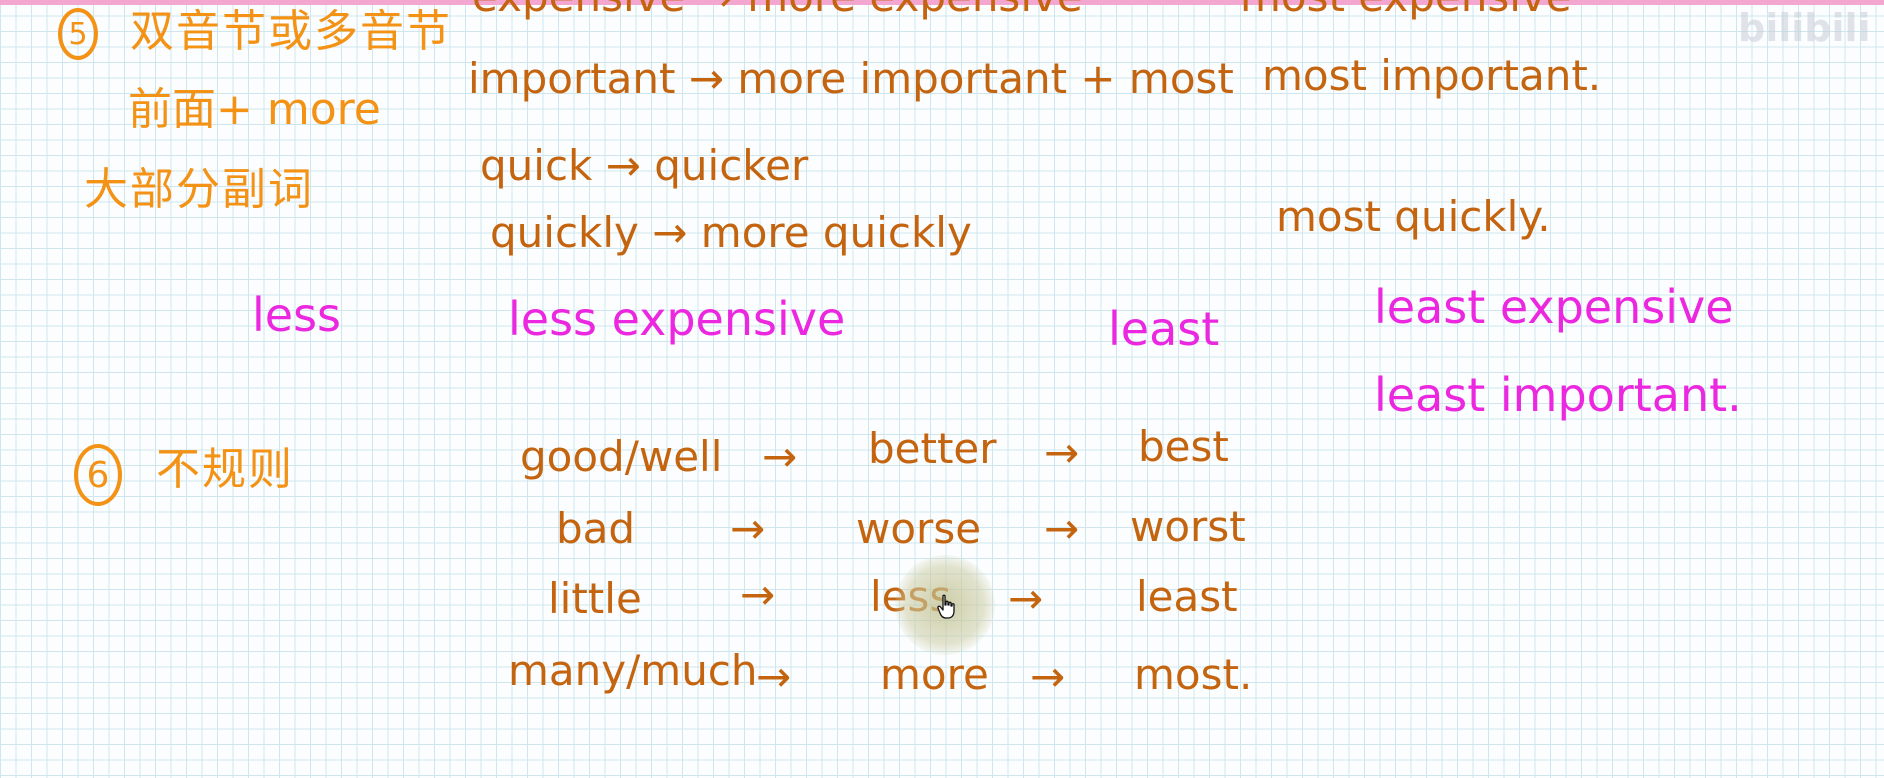 The width and height of the screenshot is (1884, 778). Describe the element at coordinates (297, 315) in the screenshot. I see `note-less: less` at that location.